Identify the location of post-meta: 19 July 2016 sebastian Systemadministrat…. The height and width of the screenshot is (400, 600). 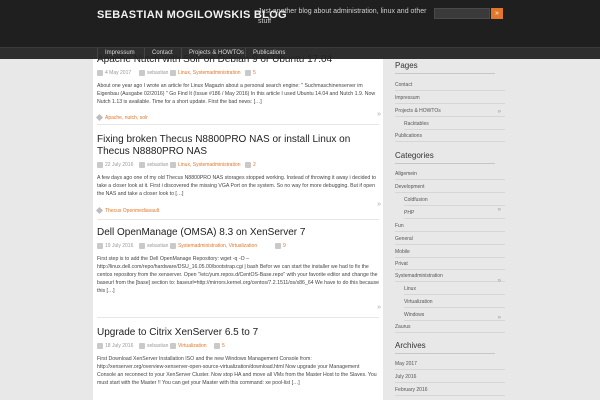
(238, 247).